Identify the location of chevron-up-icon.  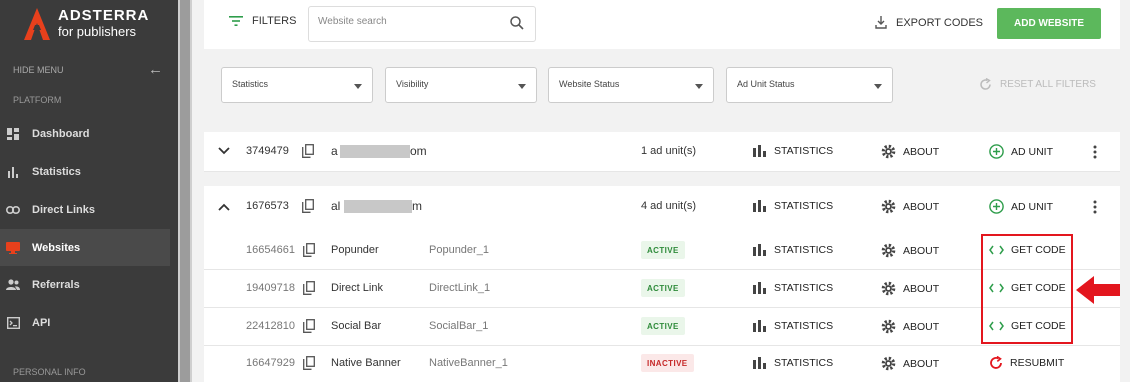
(224, 207).